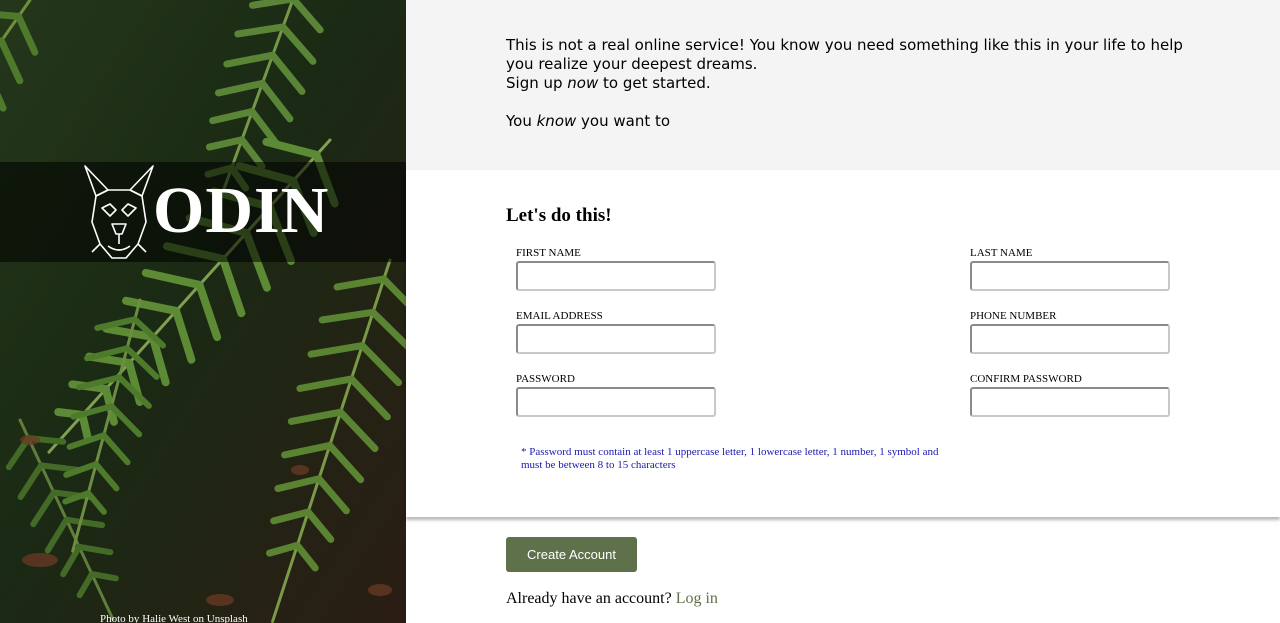  I want to click on dog-head-icon, so click(119, 212).